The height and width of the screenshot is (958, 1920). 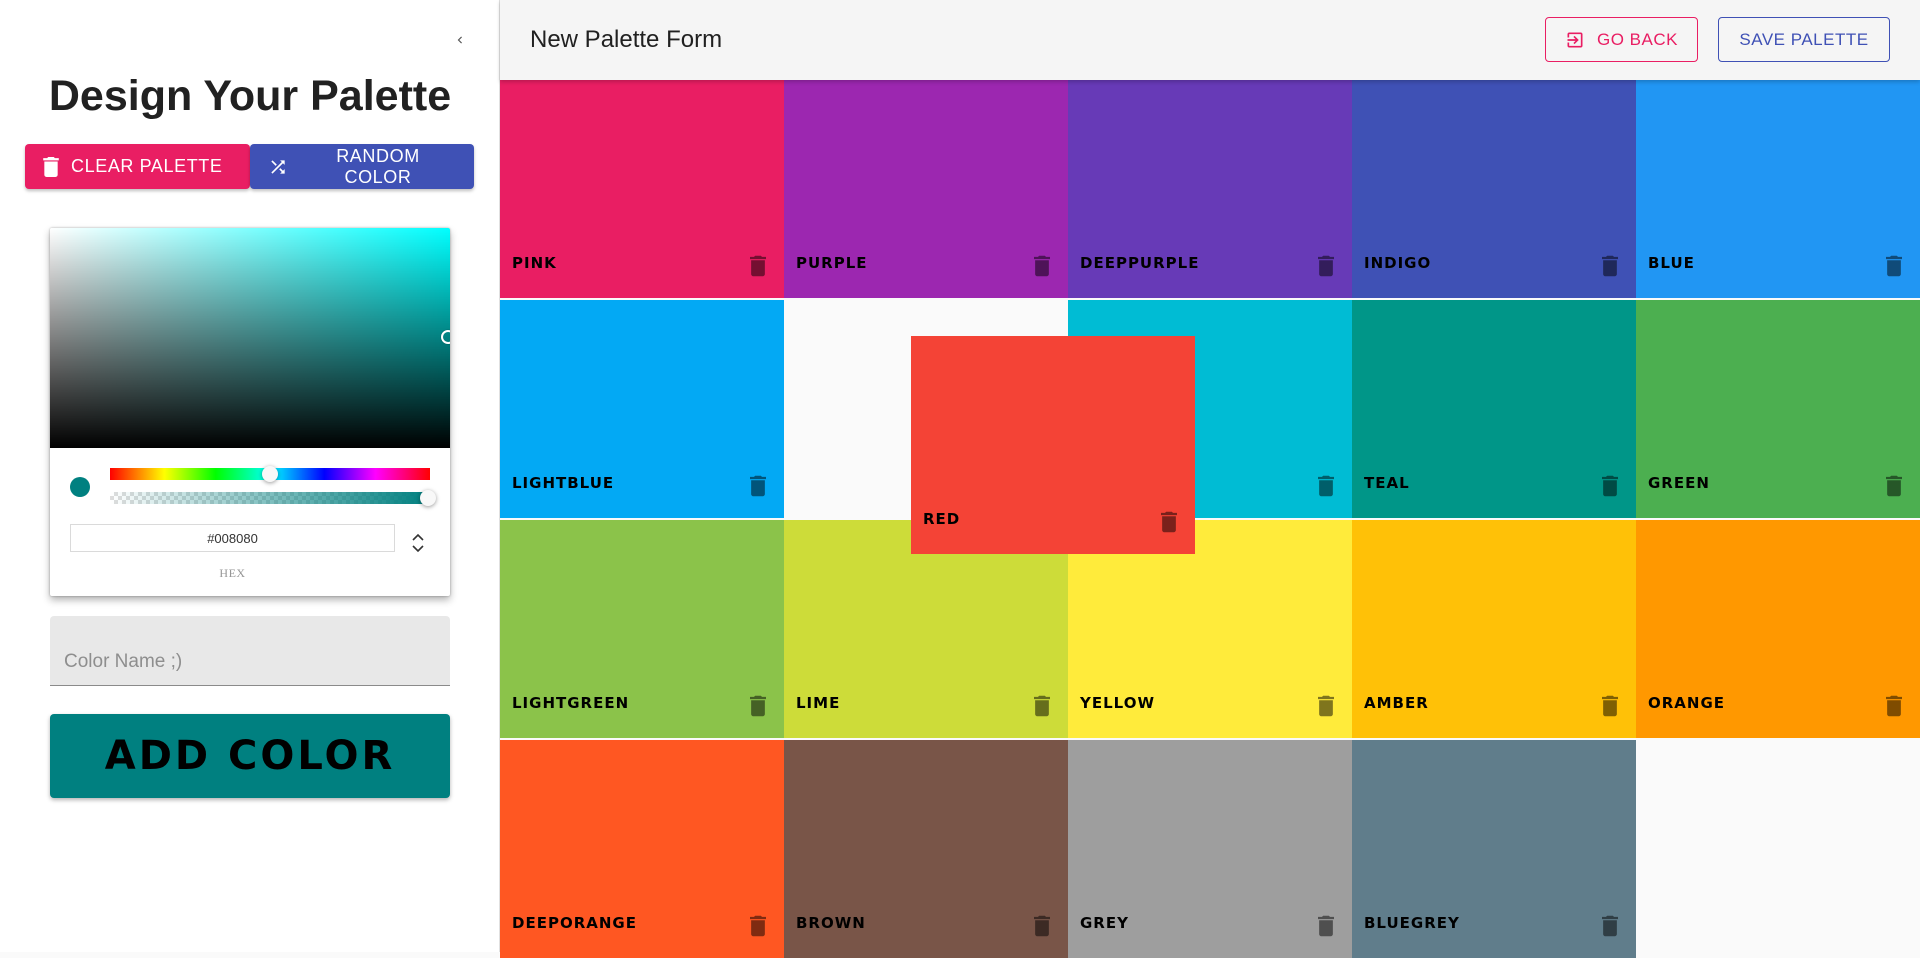 What do you see at coordinates (534, 263) in the screenshot?
I see `color-box-name: PINK` at bounding box center [534, 263].